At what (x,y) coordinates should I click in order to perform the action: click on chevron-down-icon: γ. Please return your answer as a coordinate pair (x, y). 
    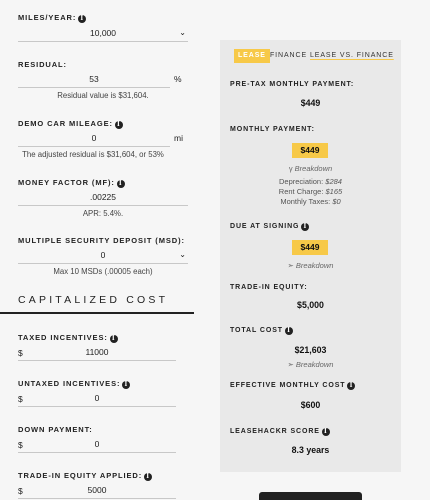
    Looking at the image, I should click on (290, 168).